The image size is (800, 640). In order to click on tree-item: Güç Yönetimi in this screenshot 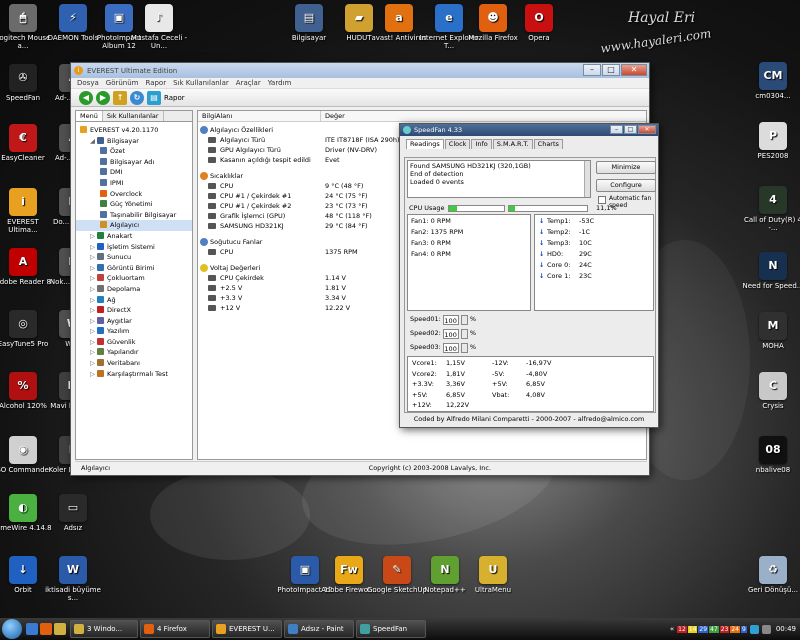, I will do `click(134, 204)`.